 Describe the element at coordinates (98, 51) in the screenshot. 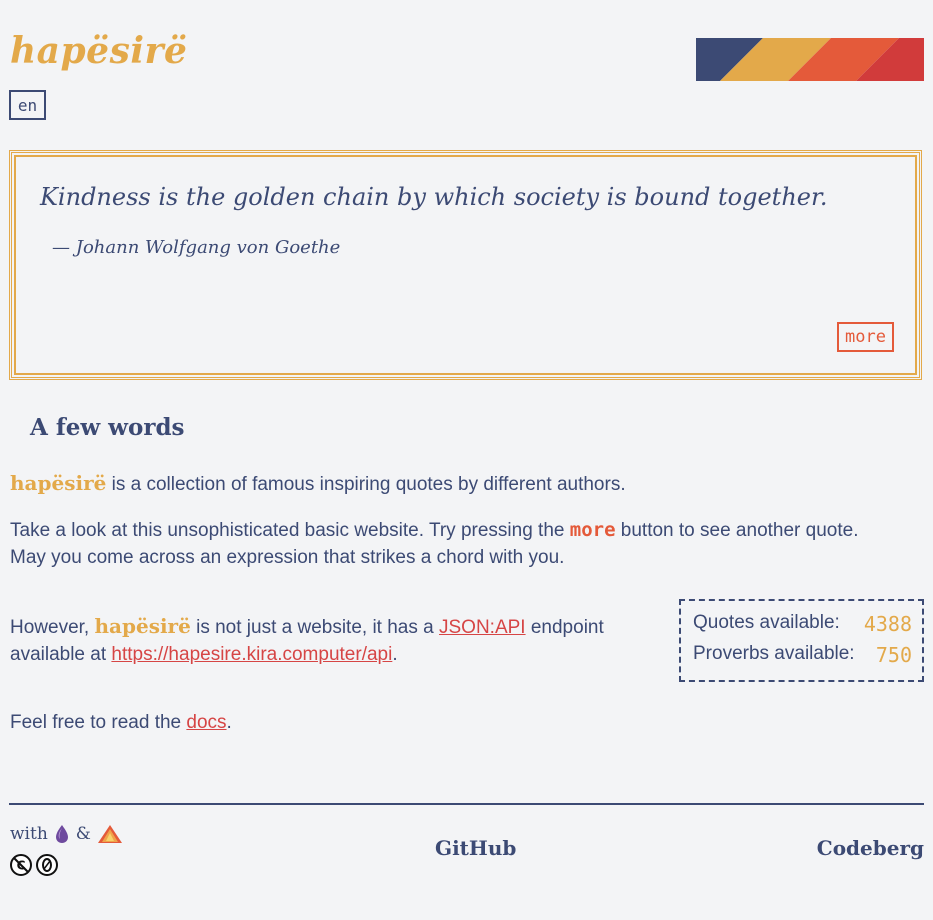

I see `site-logo: hapësirë` at that location.